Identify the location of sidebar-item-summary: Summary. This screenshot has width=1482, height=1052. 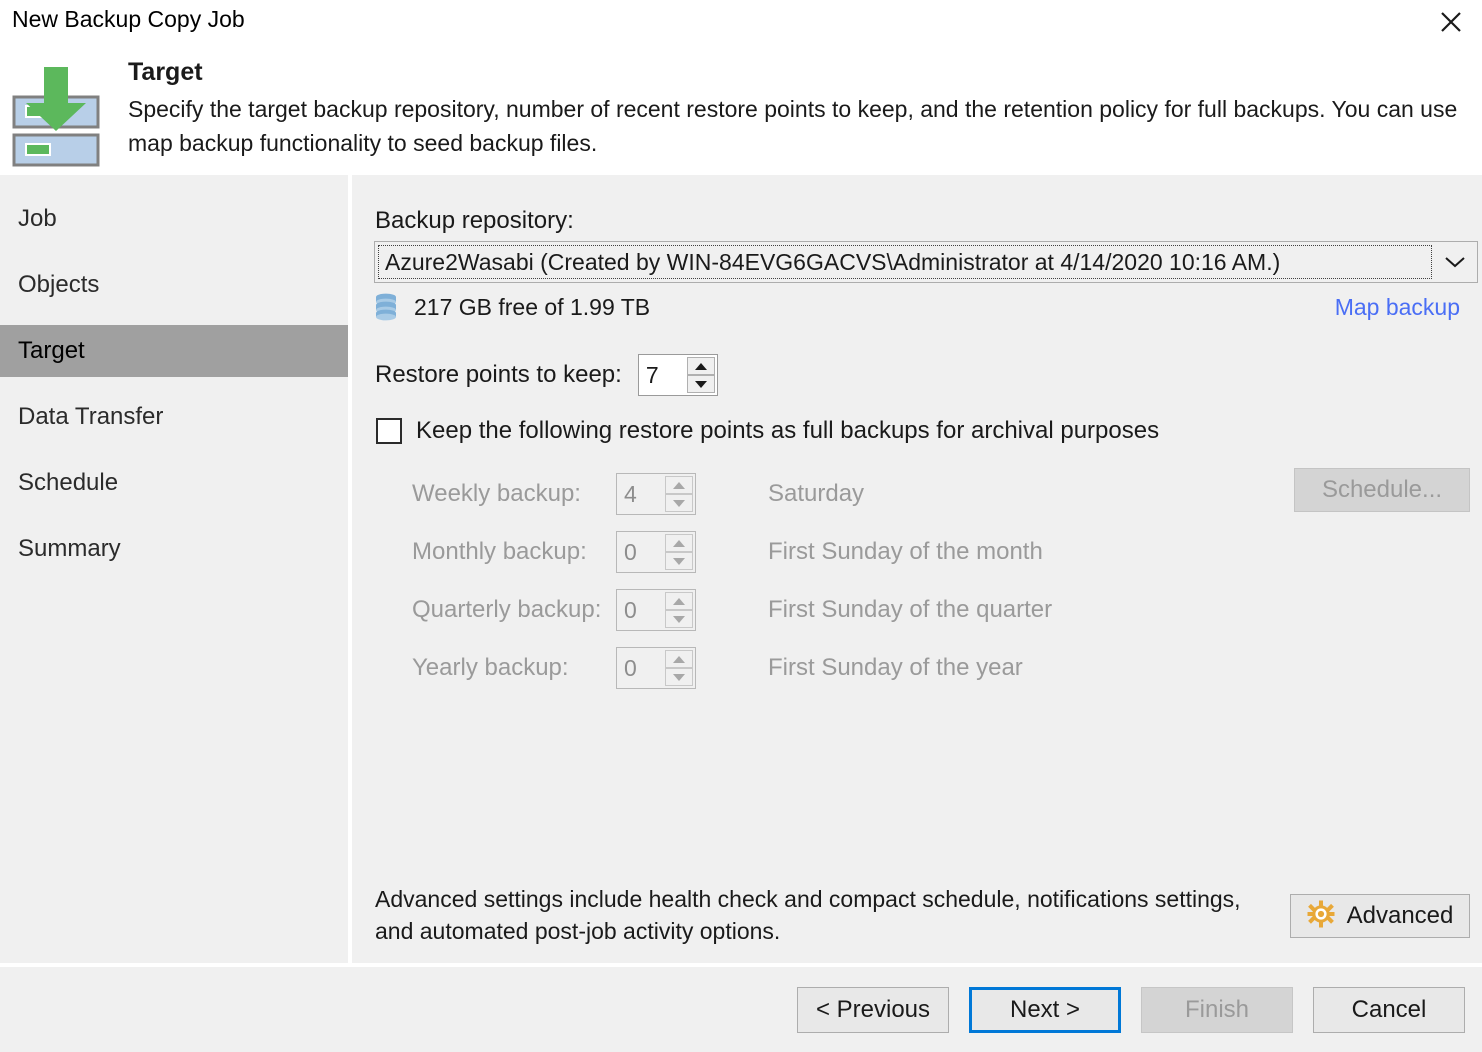
(174, 549).